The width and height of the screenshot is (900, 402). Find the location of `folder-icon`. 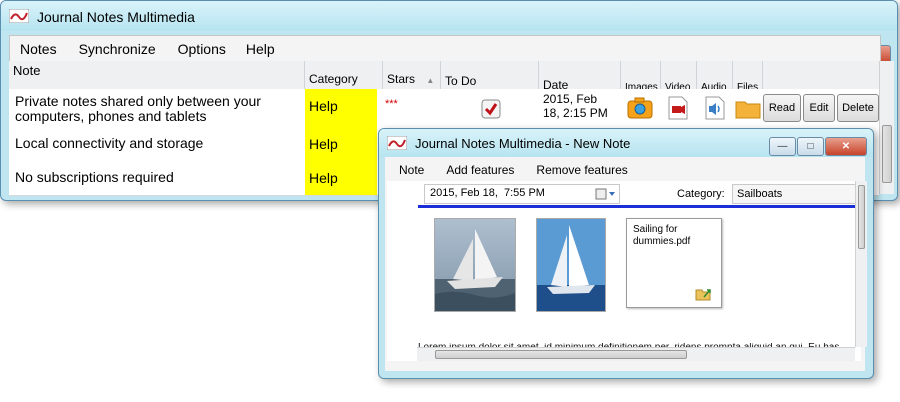

folder-icon is located at coordinates (748, 109).